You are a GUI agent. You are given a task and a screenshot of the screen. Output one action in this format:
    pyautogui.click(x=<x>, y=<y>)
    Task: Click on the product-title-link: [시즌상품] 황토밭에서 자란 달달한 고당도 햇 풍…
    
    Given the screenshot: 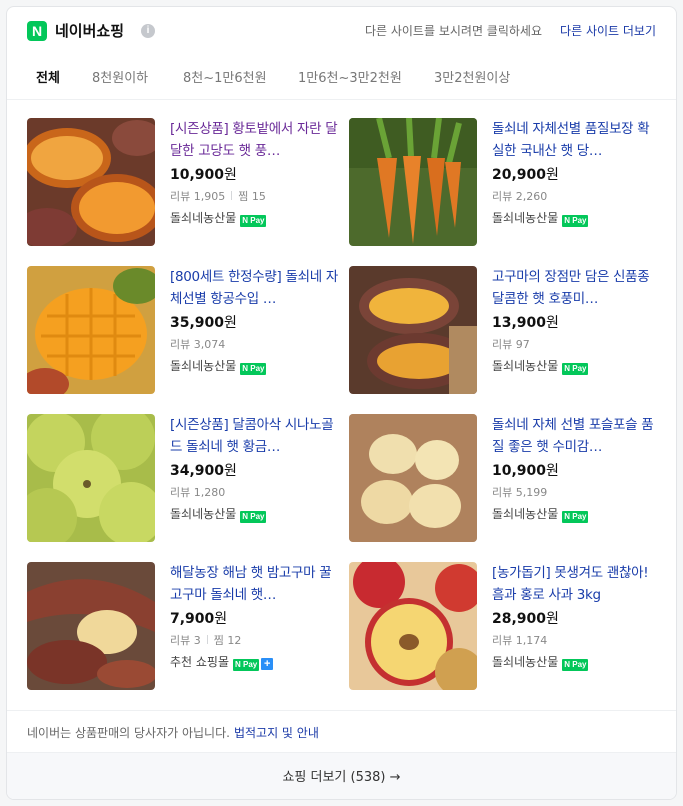 What is the action you would take?
    pyautogui.click(x=254, y=140)
    